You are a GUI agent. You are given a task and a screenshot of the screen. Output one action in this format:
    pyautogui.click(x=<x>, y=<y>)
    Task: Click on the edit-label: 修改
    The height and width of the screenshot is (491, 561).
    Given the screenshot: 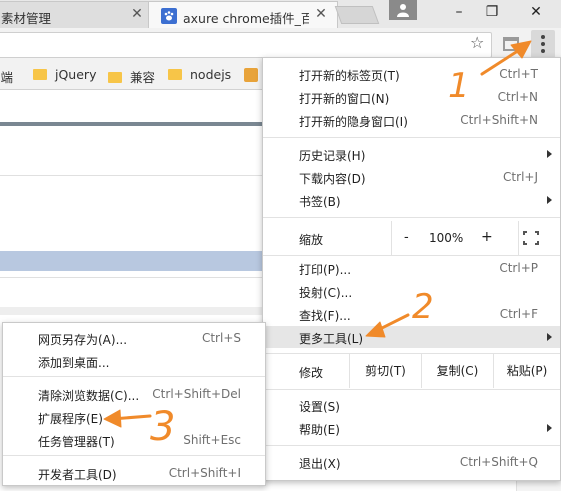 What is the action you would take?
    pyautogui.click(x=311, y=373)
    